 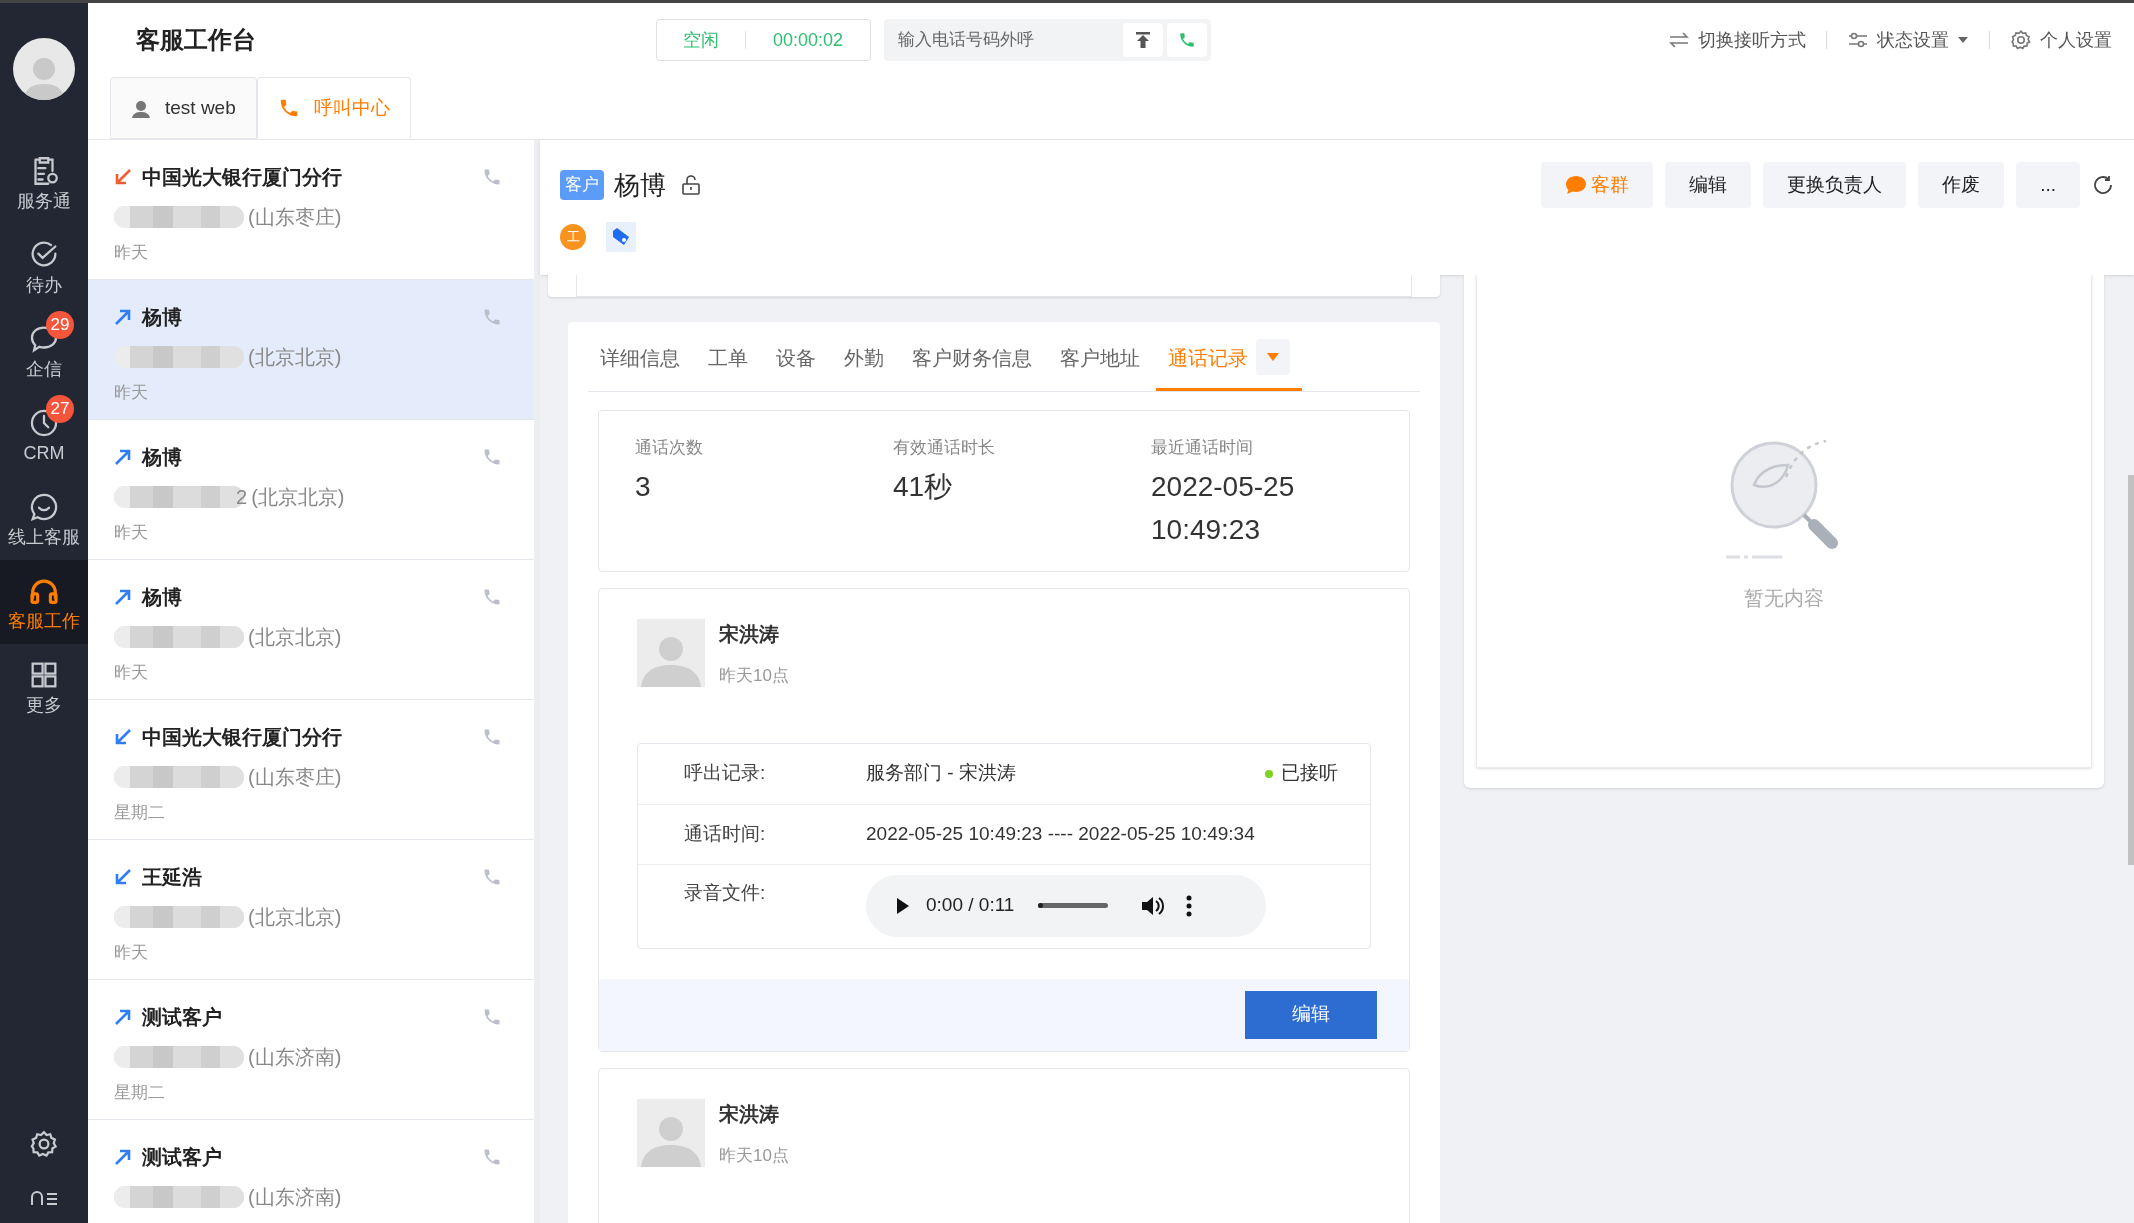 What do you see at coordinates (1189, 905) in the screenshot?
I see `more-icon` at bounding box center [1189, 905].